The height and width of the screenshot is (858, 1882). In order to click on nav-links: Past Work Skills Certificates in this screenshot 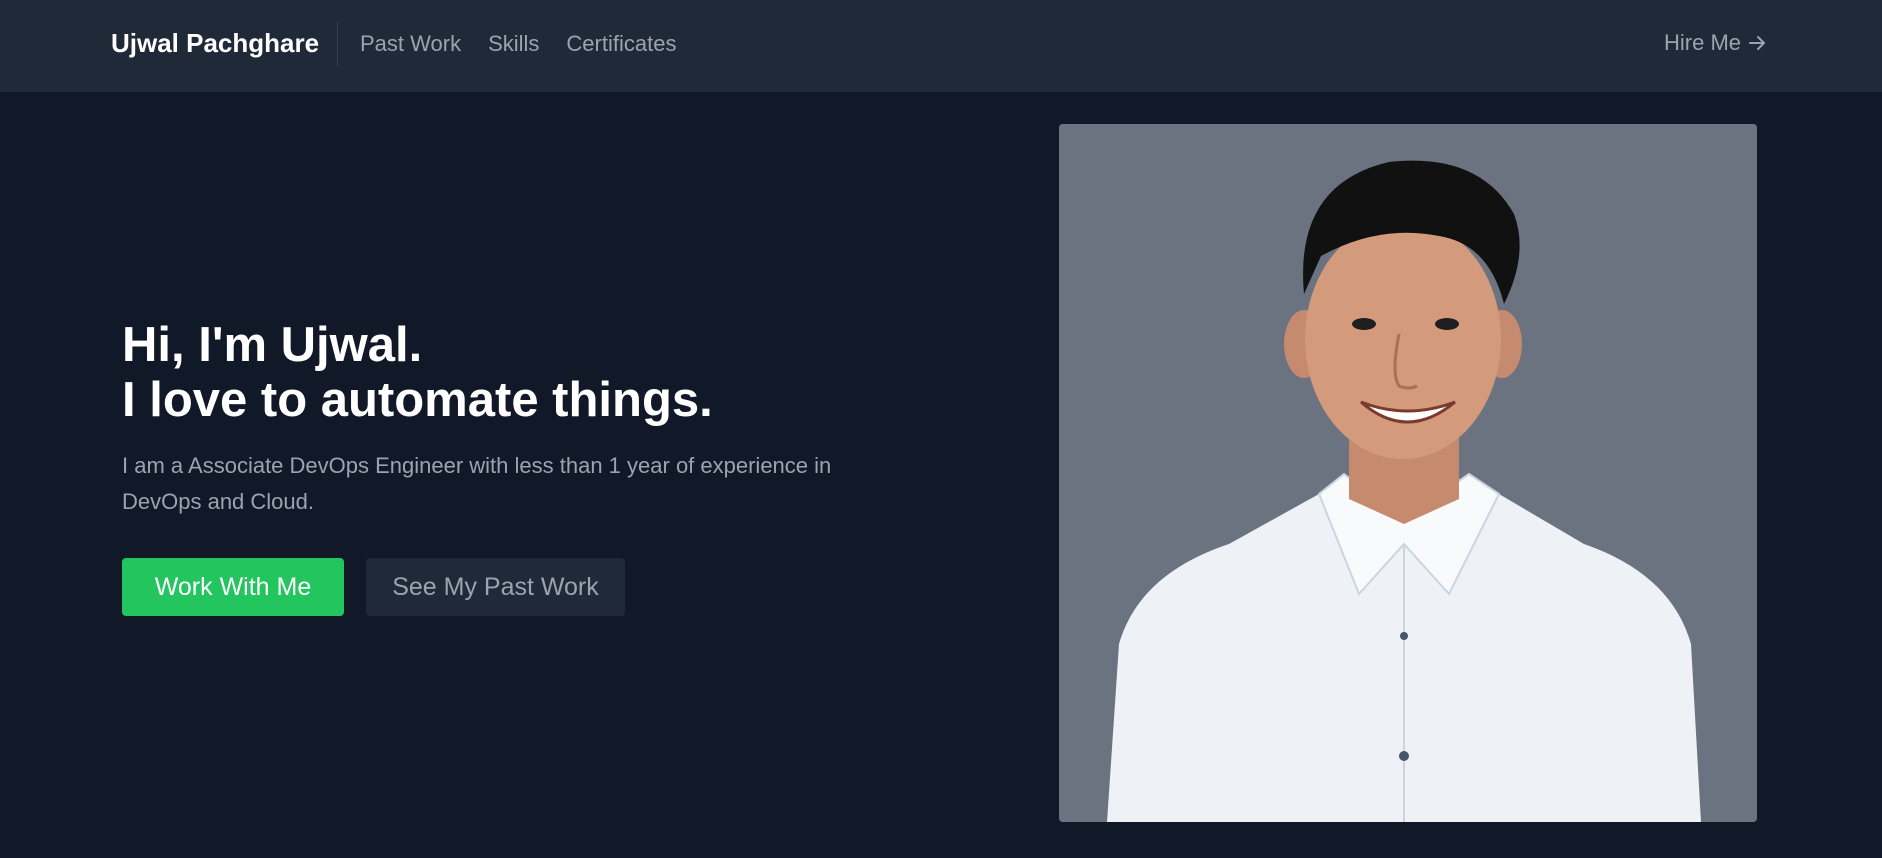, I will do `click(518, 44)`.